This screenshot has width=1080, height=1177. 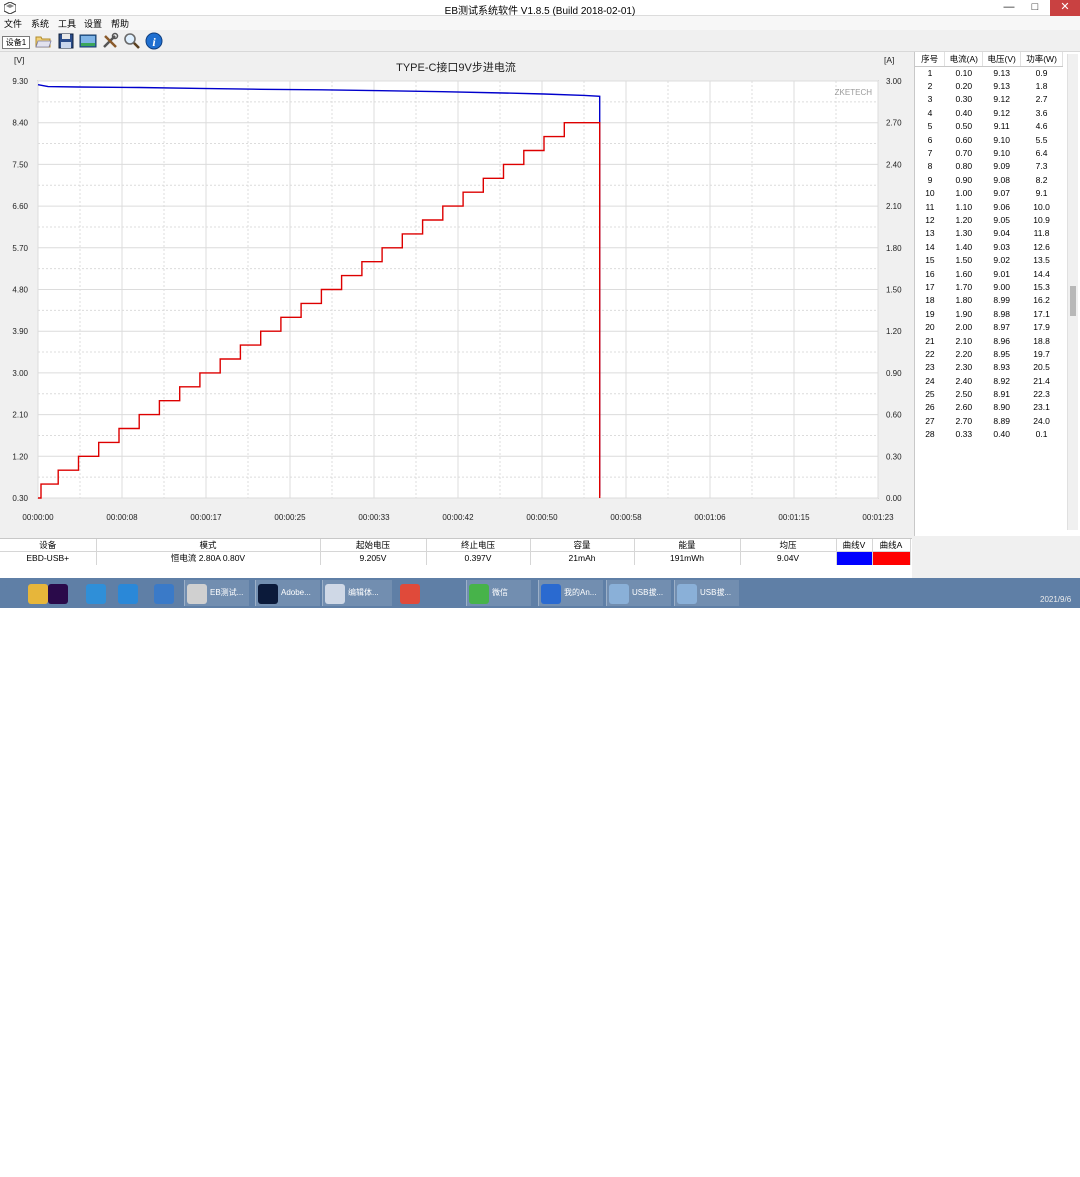 What do you see at coordinates (989, 367) in the screenshot?
I see `table-row: 23 2.30 8.93 20.5` at bounding box center [989, 367].